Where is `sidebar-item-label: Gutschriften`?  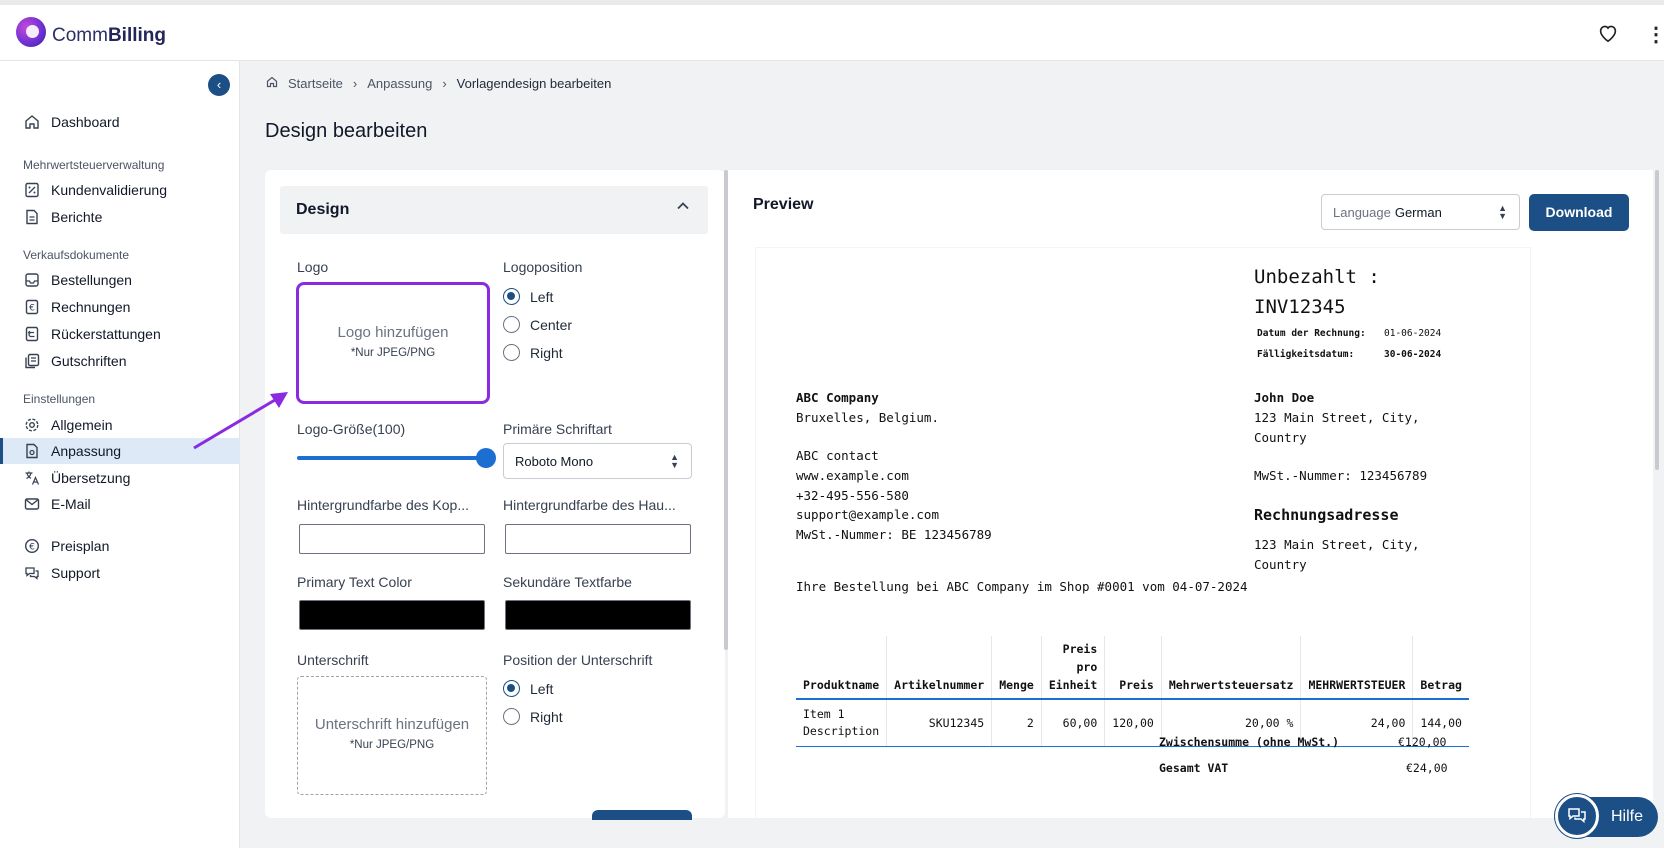 sidebar-item-label: Gutschriften is located at coordinates (89, 361).